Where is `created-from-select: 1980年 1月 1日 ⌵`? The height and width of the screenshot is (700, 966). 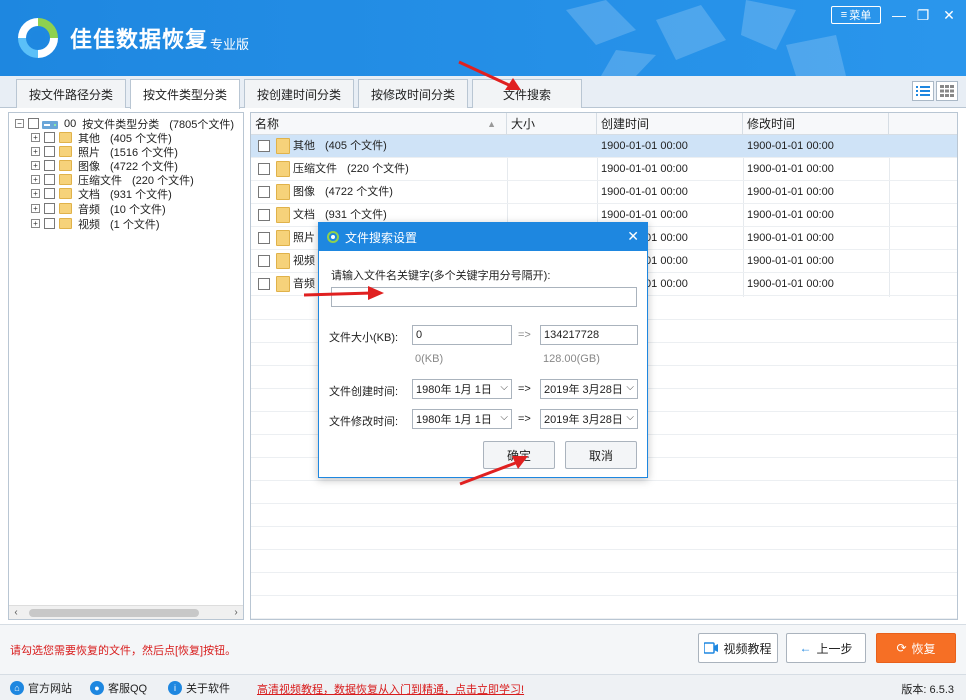 created-from-select: 1980年 1月 1日 ⌵ is located at coordinates (462, 389).